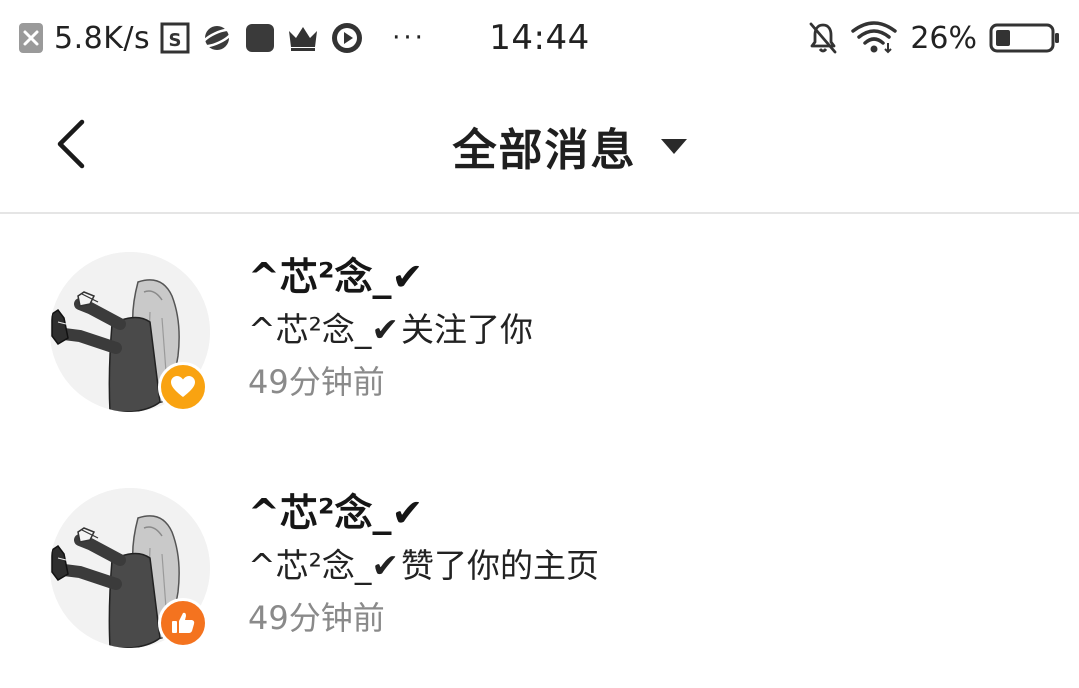  I want to click on message-text: ^芯²念_✔ ^芯²念_✔赞了你的主页 49分钟前, so click(423, 566).